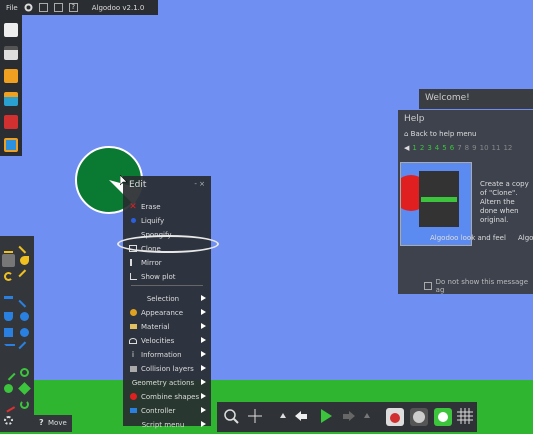 This screenshot has height=434, width=533. What do you see at coordinates (8, 276) in the screenshot?
I see `rotate-icon` at bounding box center [8, 276].